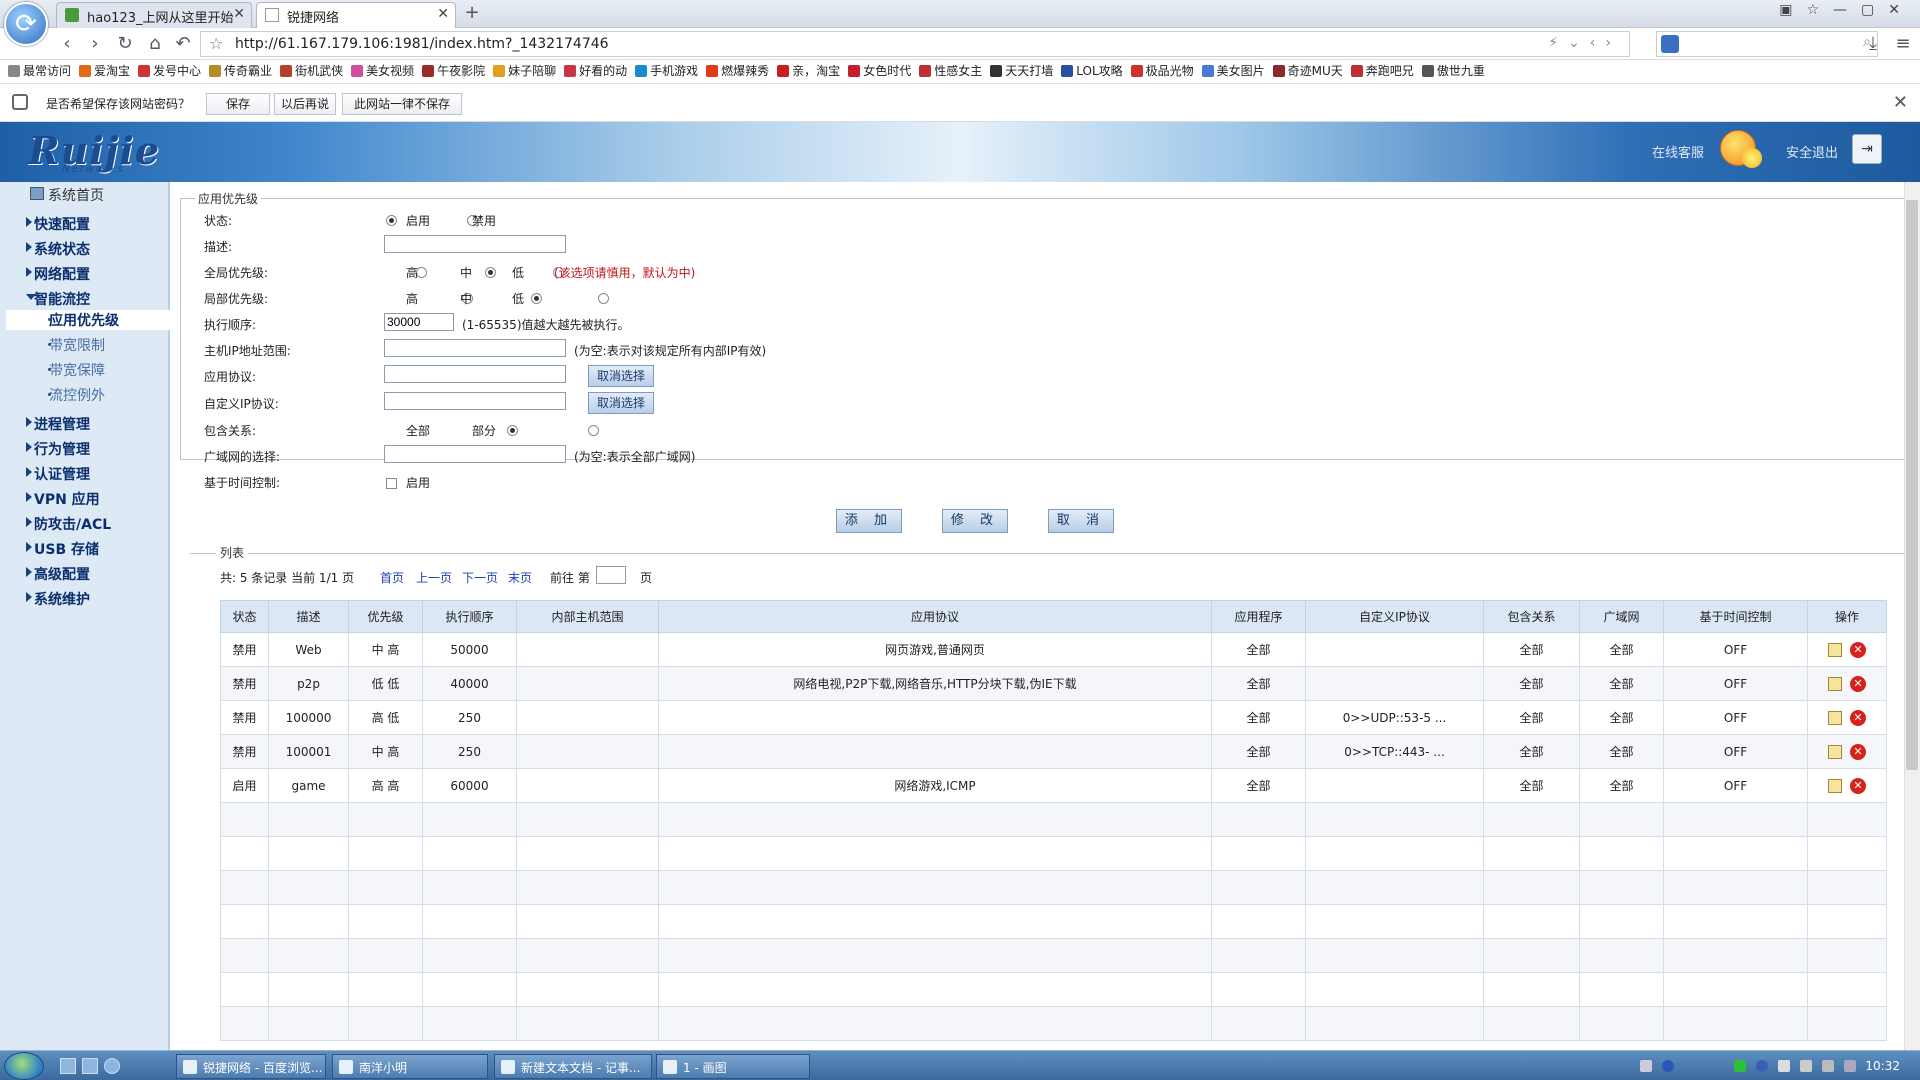 The height and width of the screenshot is (1080, 1920). What do you see at coordinates (58, 424) in the screenshot?
I see `sidebar-item-process: 进程管理` at bounding box center [58, 424].